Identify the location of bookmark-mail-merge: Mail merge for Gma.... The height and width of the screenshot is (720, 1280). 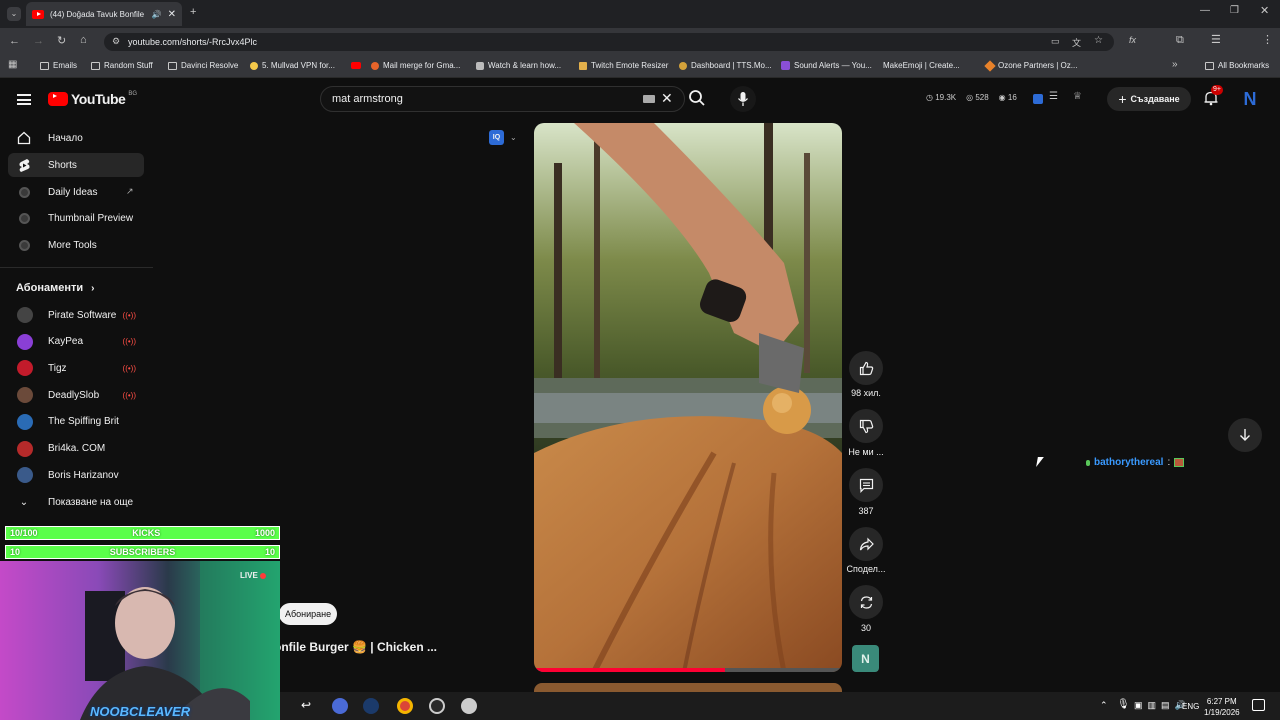
(405, 65).